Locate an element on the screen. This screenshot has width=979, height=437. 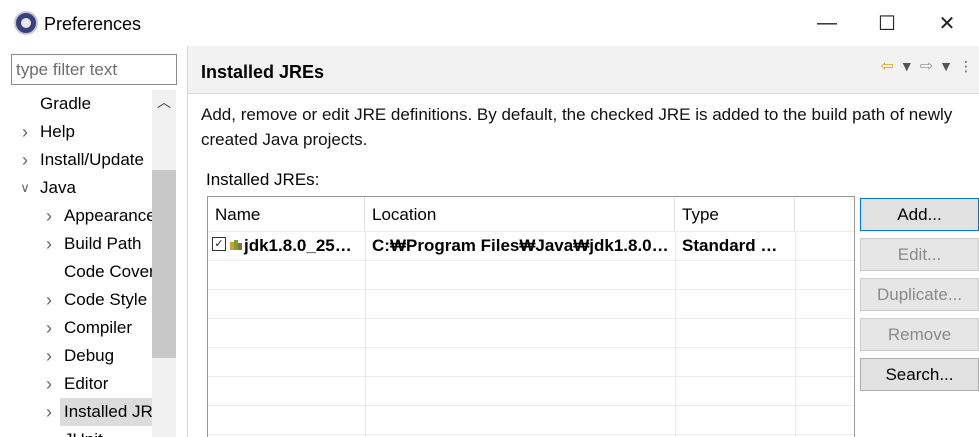
tree-item-label: Debug is located at coordinates (89, 355).